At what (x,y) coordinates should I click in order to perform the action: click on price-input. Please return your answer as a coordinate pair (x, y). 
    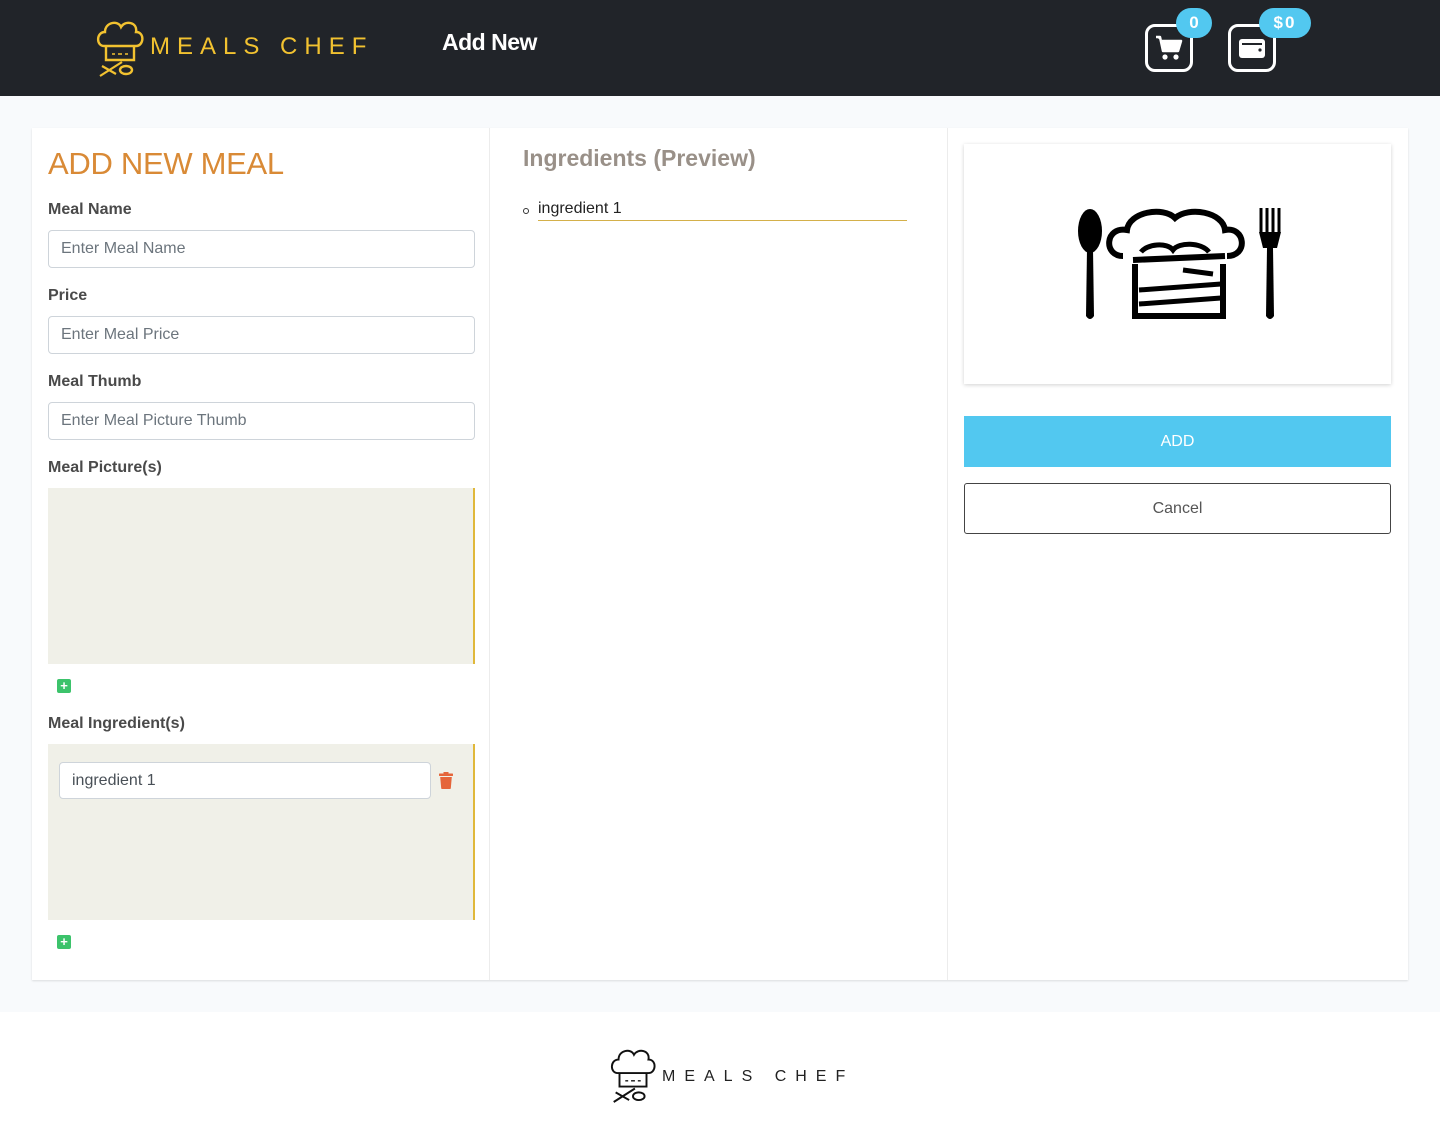
    Looking at the image, I should click on (261, 335).